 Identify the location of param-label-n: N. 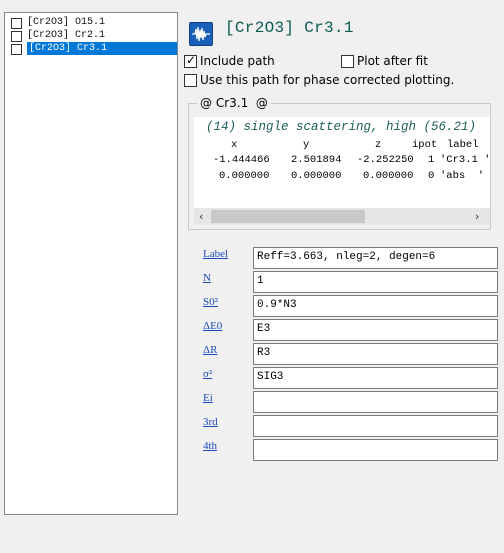
(207, 278).